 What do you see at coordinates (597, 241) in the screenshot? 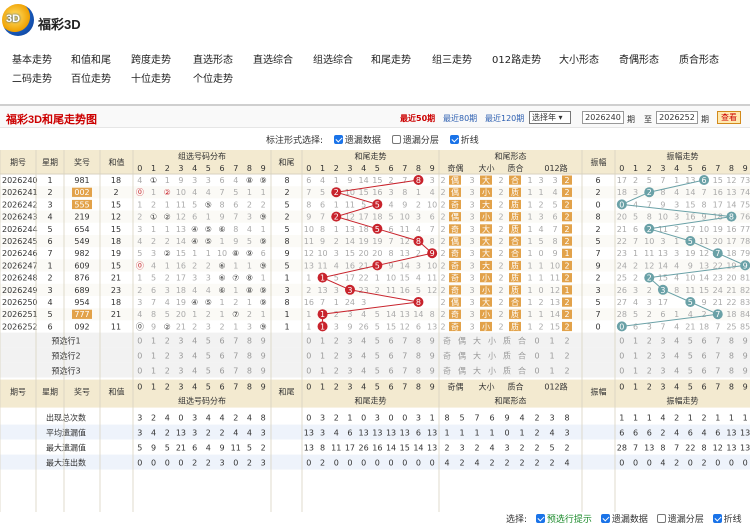
I see `amp-cell: 5` at bounding box center [597, 241].